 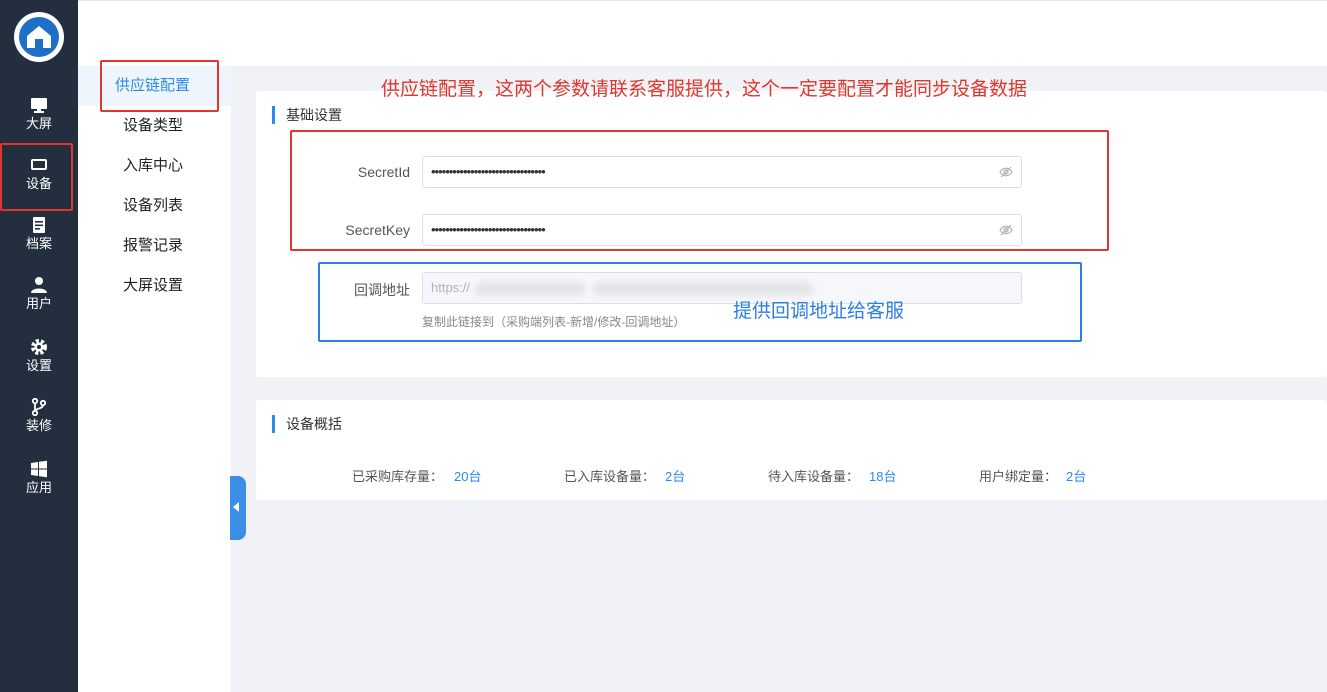 What do you see at coordinates (610, 476) in the screenshot?
I see `stat-stocked-label: 已入库设备量：` at bounding box center [610, 476].